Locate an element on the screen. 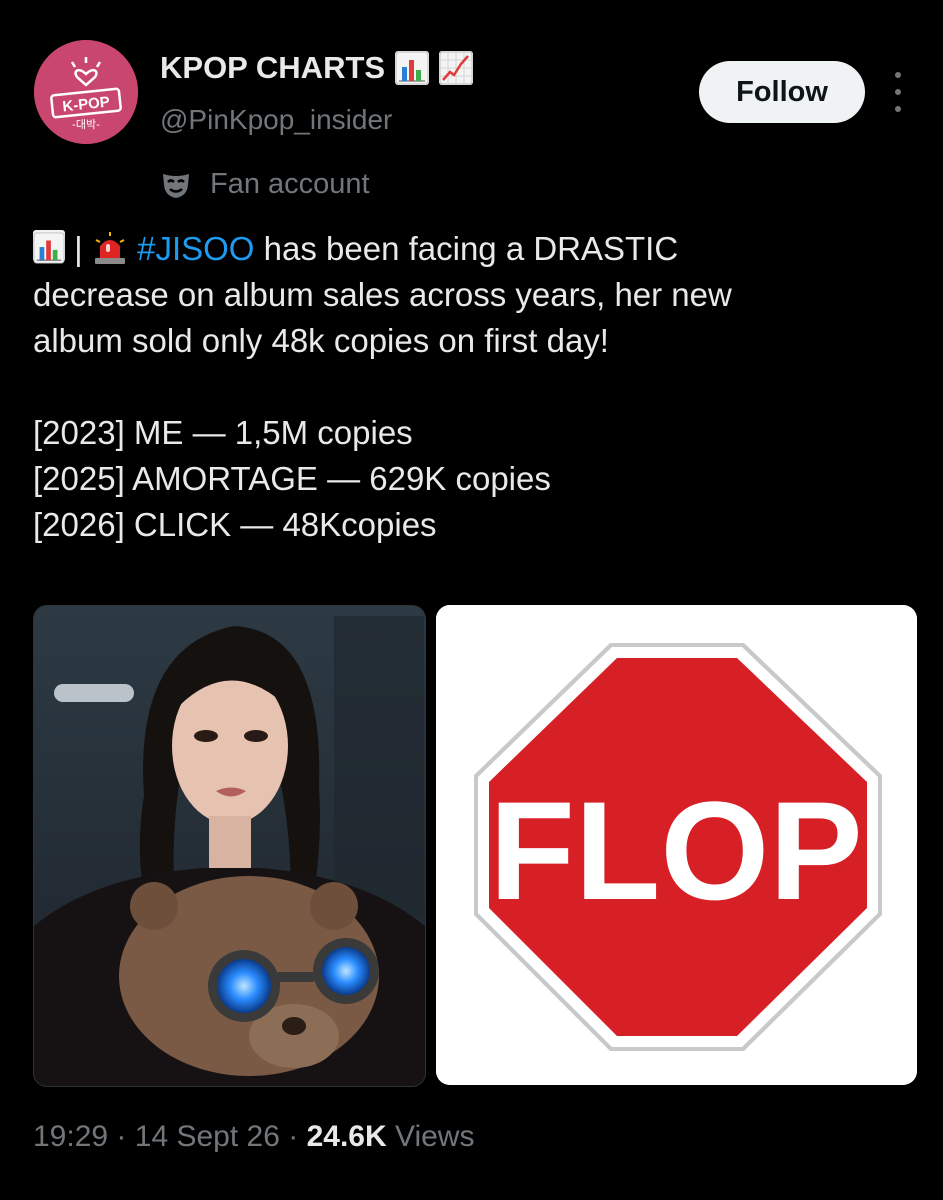 The width and height of the screenshot is (943, 1200). tweet-meta: 19:29 · 14 Sept 26 · 24.6K Views is located at coordinates (253, 1137).